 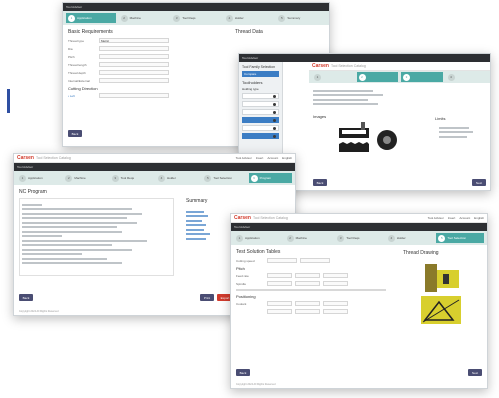 I want to click on step-label: Tool Selection, so click(x=222, y=178).